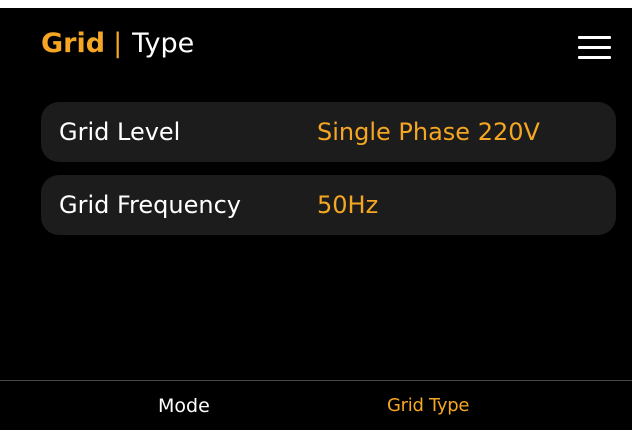  What do you see at coordinates (348, 205) in the screenshot?
I see `grid-frequency-value: 50Hz` at bounding box center [348, 205].